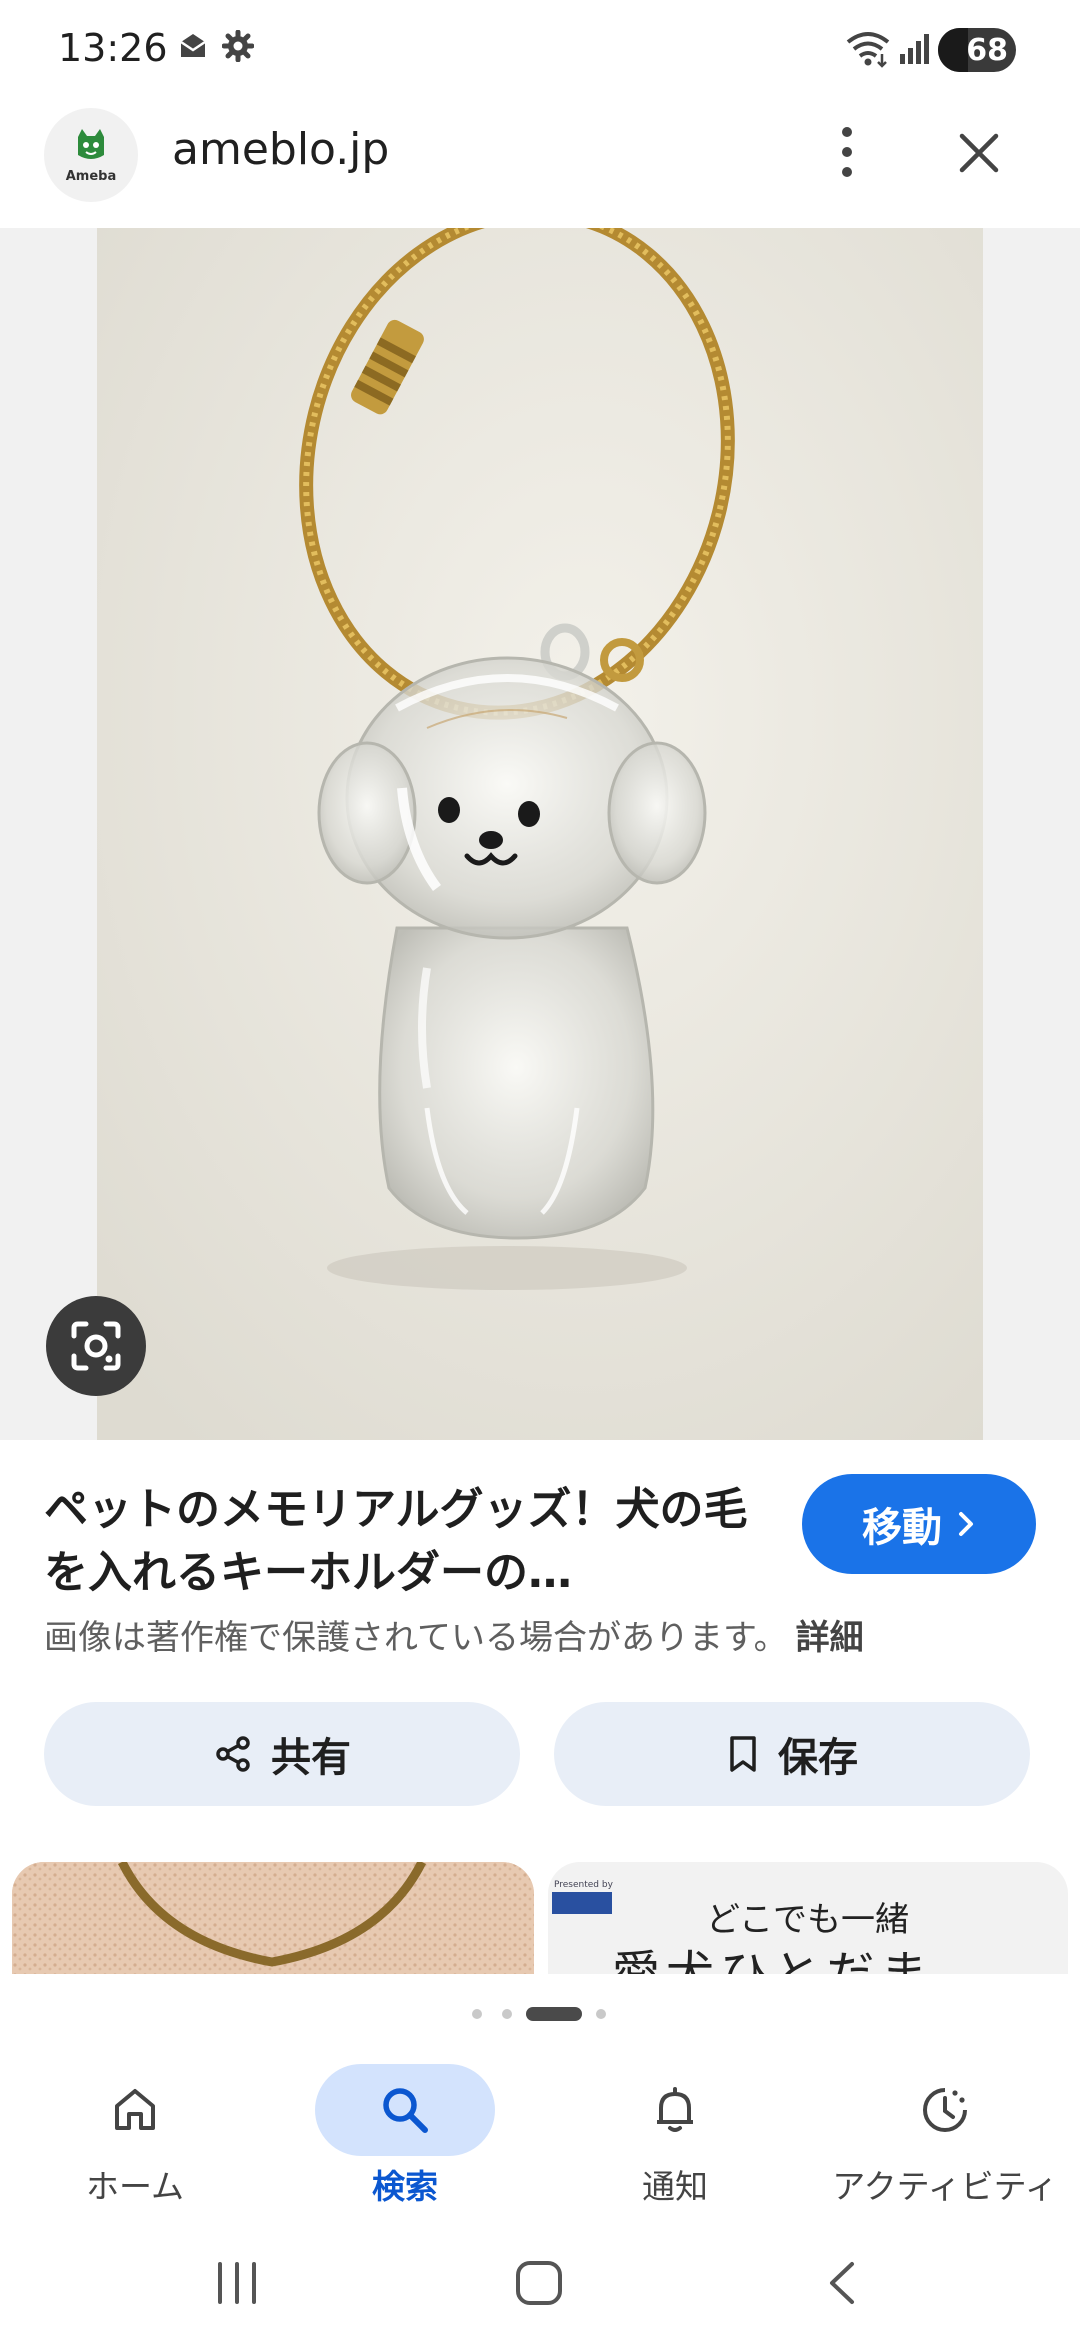 The width and height of the screenshot is (1080, 2340). What do you see at coordinates (237, 2283) in the screenshot?
I see `recent-apps-icon` at bounding box center [237, 2283].